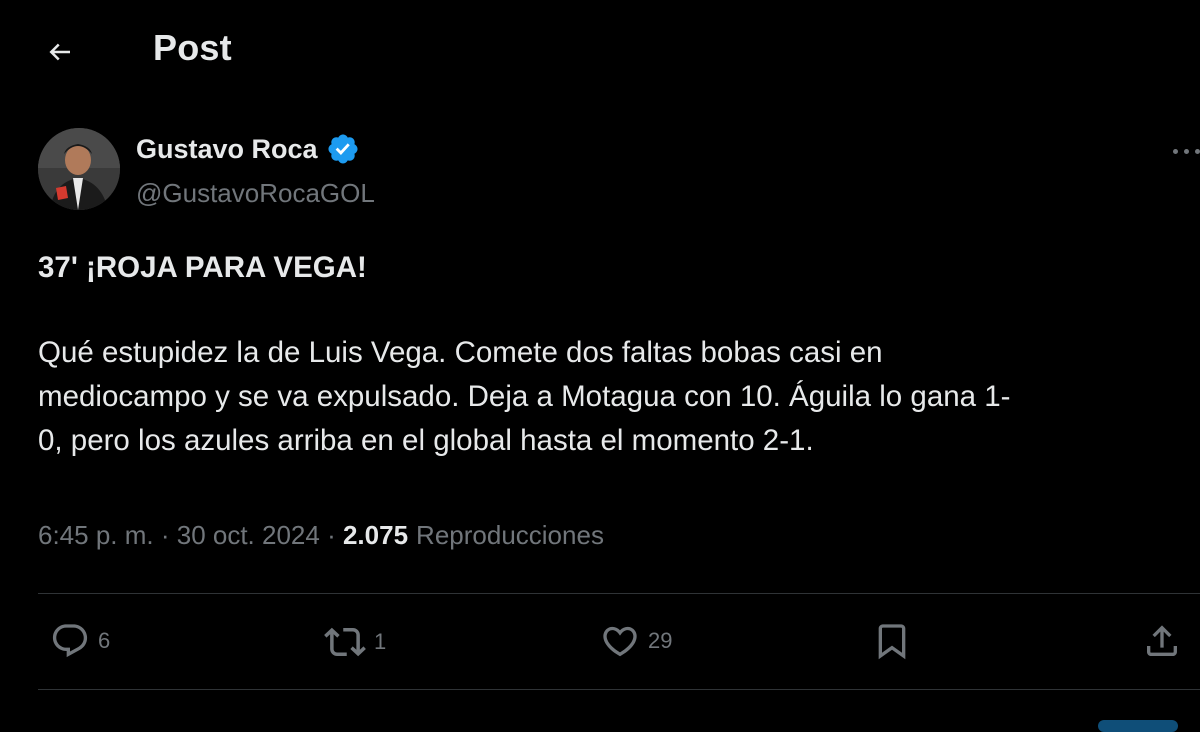 The height and width of the screenshot is (732, 1200). What do you see at coordinates (619, 689) in the screenshot?
I see `divider` at bounding box center [619, 689].